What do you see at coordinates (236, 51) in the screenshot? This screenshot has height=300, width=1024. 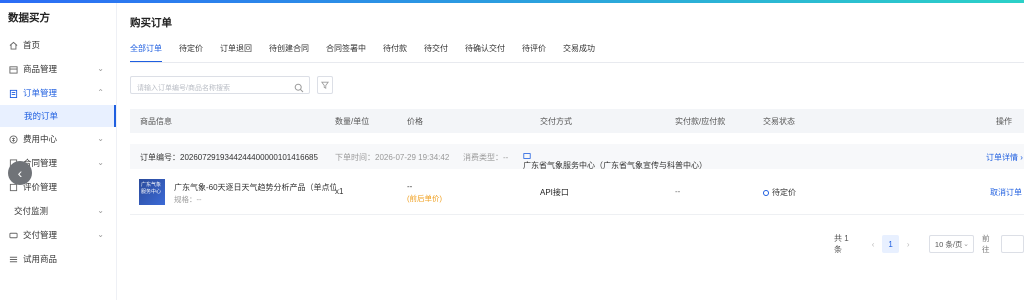 I see `tab-returned: 订单退回` at bounding box center [236, 51].